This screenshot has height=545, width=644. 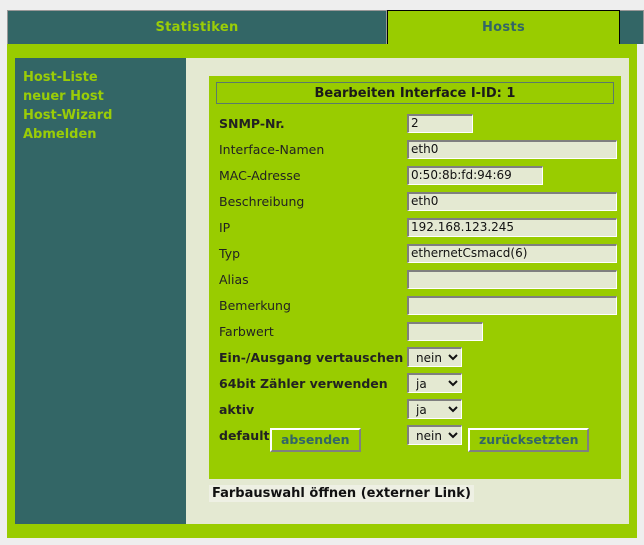 I want to click on form-row: 64bit Zähler verwenden janein, so click(x=418, y=383).